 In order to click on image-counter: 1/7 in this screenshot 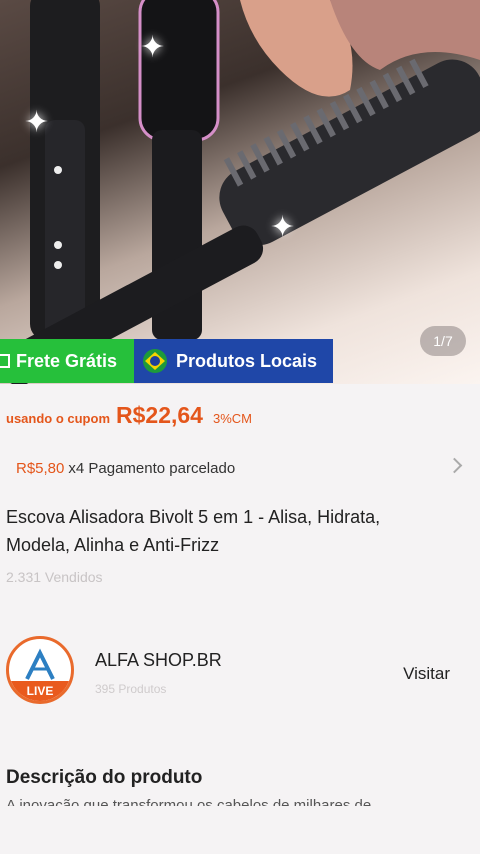, I will do `click(443, 341)`.